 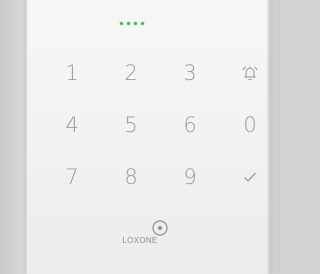 I want to click on key-3: 3, so click(x=190, y=73).